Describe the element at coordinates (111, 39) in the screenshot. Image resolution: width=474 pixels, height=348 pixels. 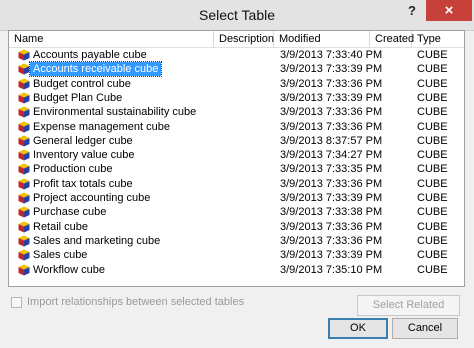
I see `column-header-name: Name` at that location.